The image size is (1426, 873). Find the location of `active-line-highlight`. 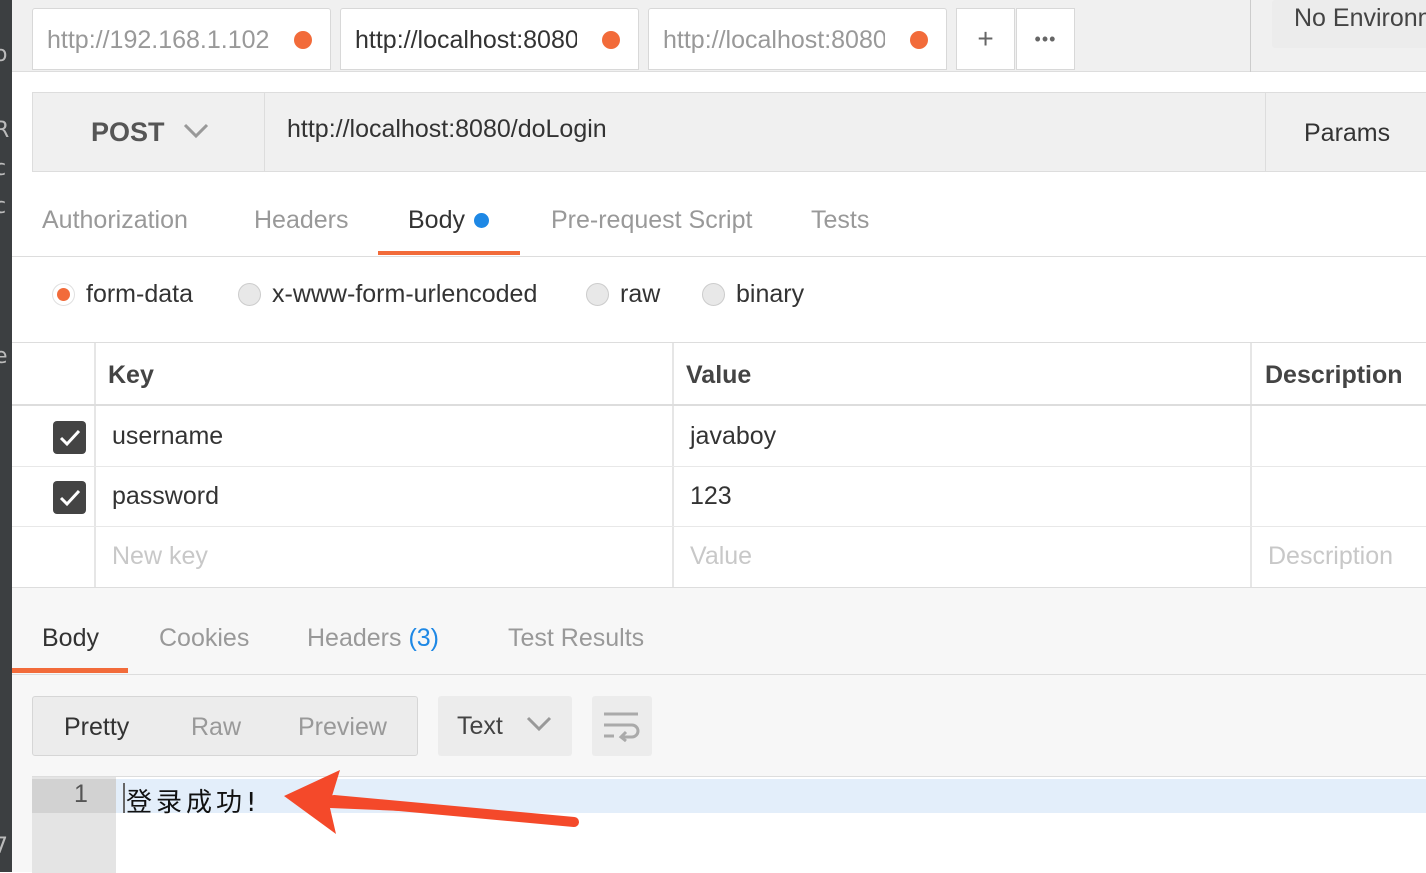

active-line-highlight is located at coordinates (771, 796).